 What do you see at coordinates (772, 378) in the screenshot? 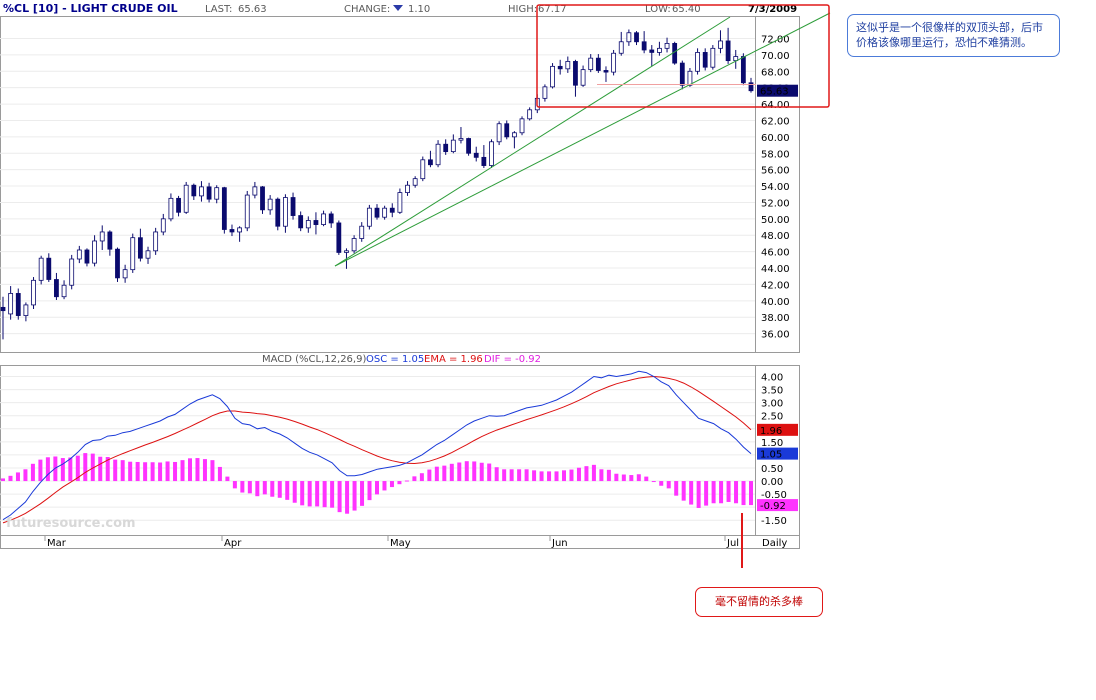
I see `macd-tick-label: 4.00` at bounding box center [772, 378].